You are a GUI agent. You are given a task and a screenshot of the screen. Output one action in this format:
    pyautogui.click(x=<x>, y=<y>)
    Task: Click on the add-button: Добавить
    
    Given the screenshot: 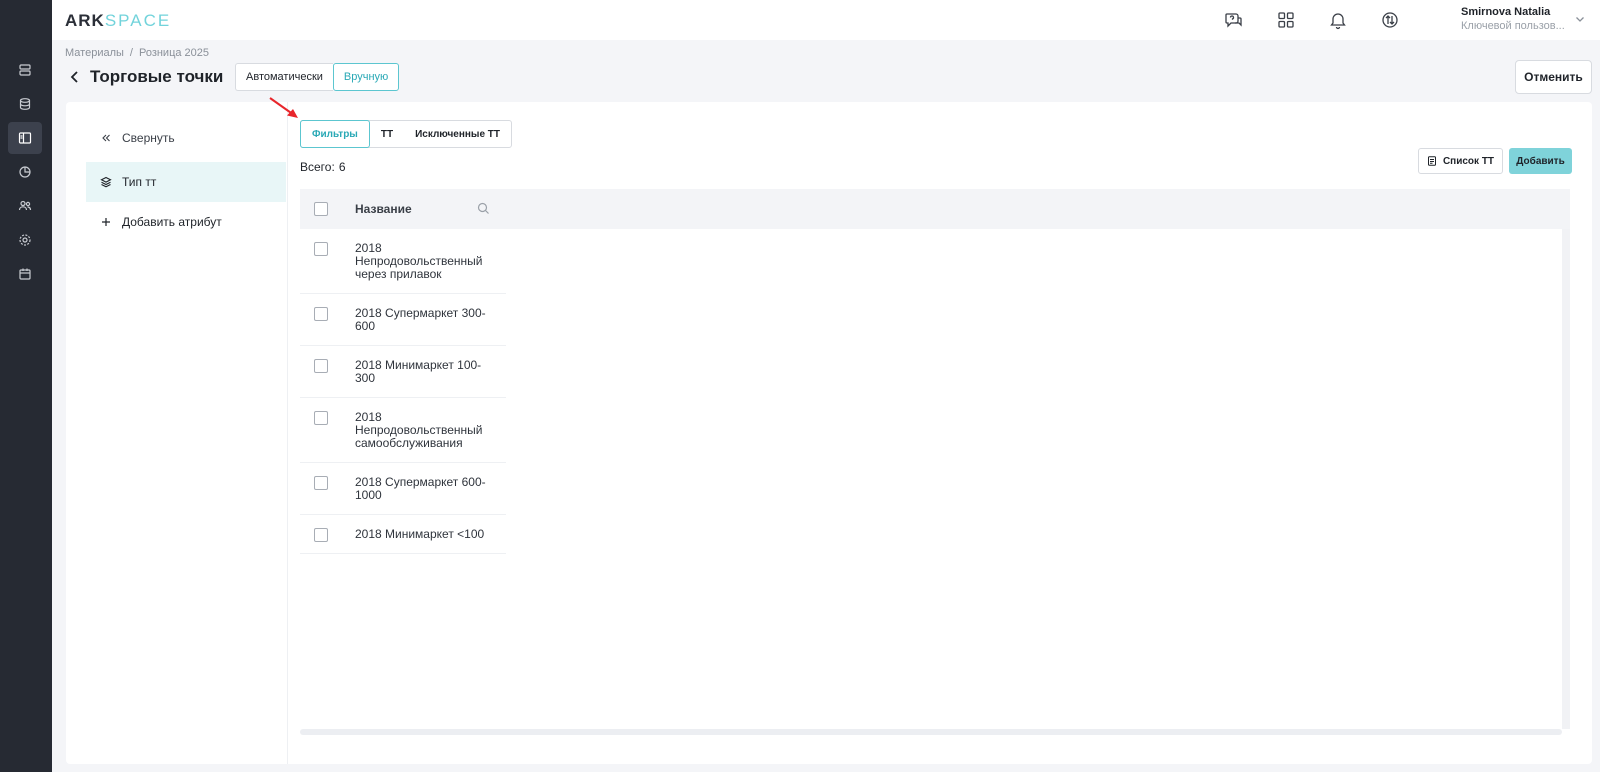 What is the action you would take?
    pyautogui.click(x=1540, y=161)
    